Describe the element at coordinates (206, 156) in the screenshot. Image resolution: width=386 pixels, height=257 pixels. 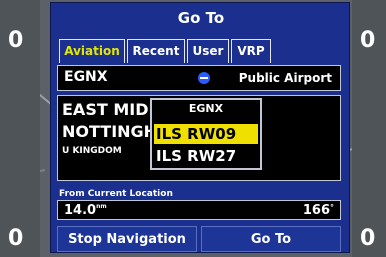
I see `popup-item-ils-rw27: ILS RW27` at that location.